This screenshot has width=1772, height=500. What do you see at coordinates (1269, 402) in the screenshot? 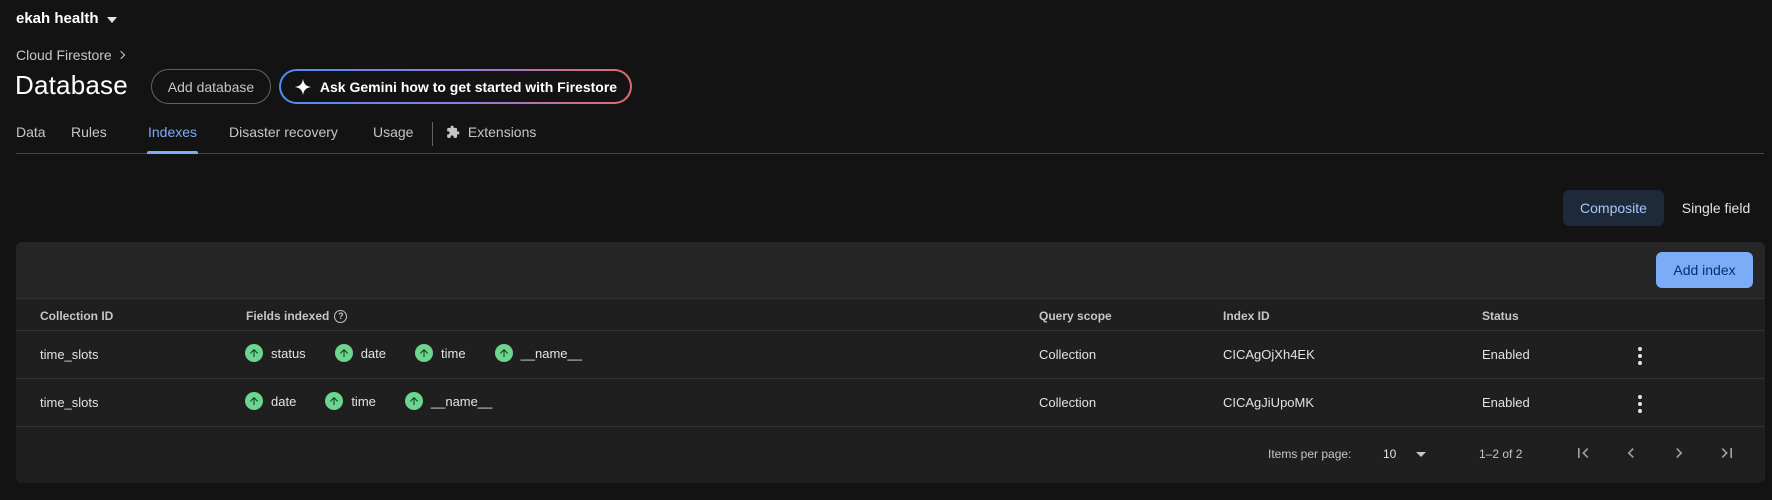
I see `index-id-cell: CICAgJiUpoMK` at bounding box center [1269, 402].